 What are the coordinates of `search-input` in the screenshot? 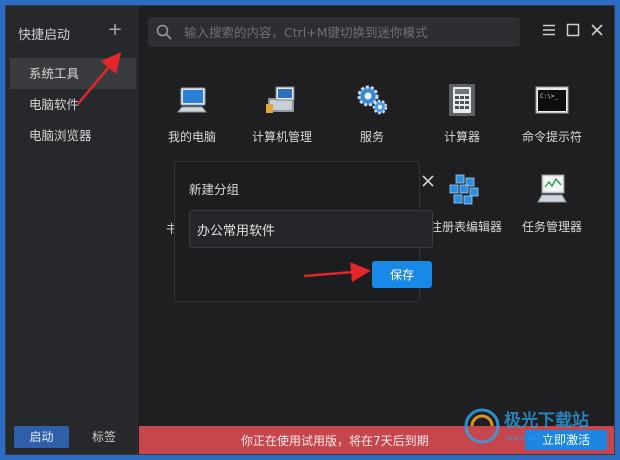 It's located at (349, 32).